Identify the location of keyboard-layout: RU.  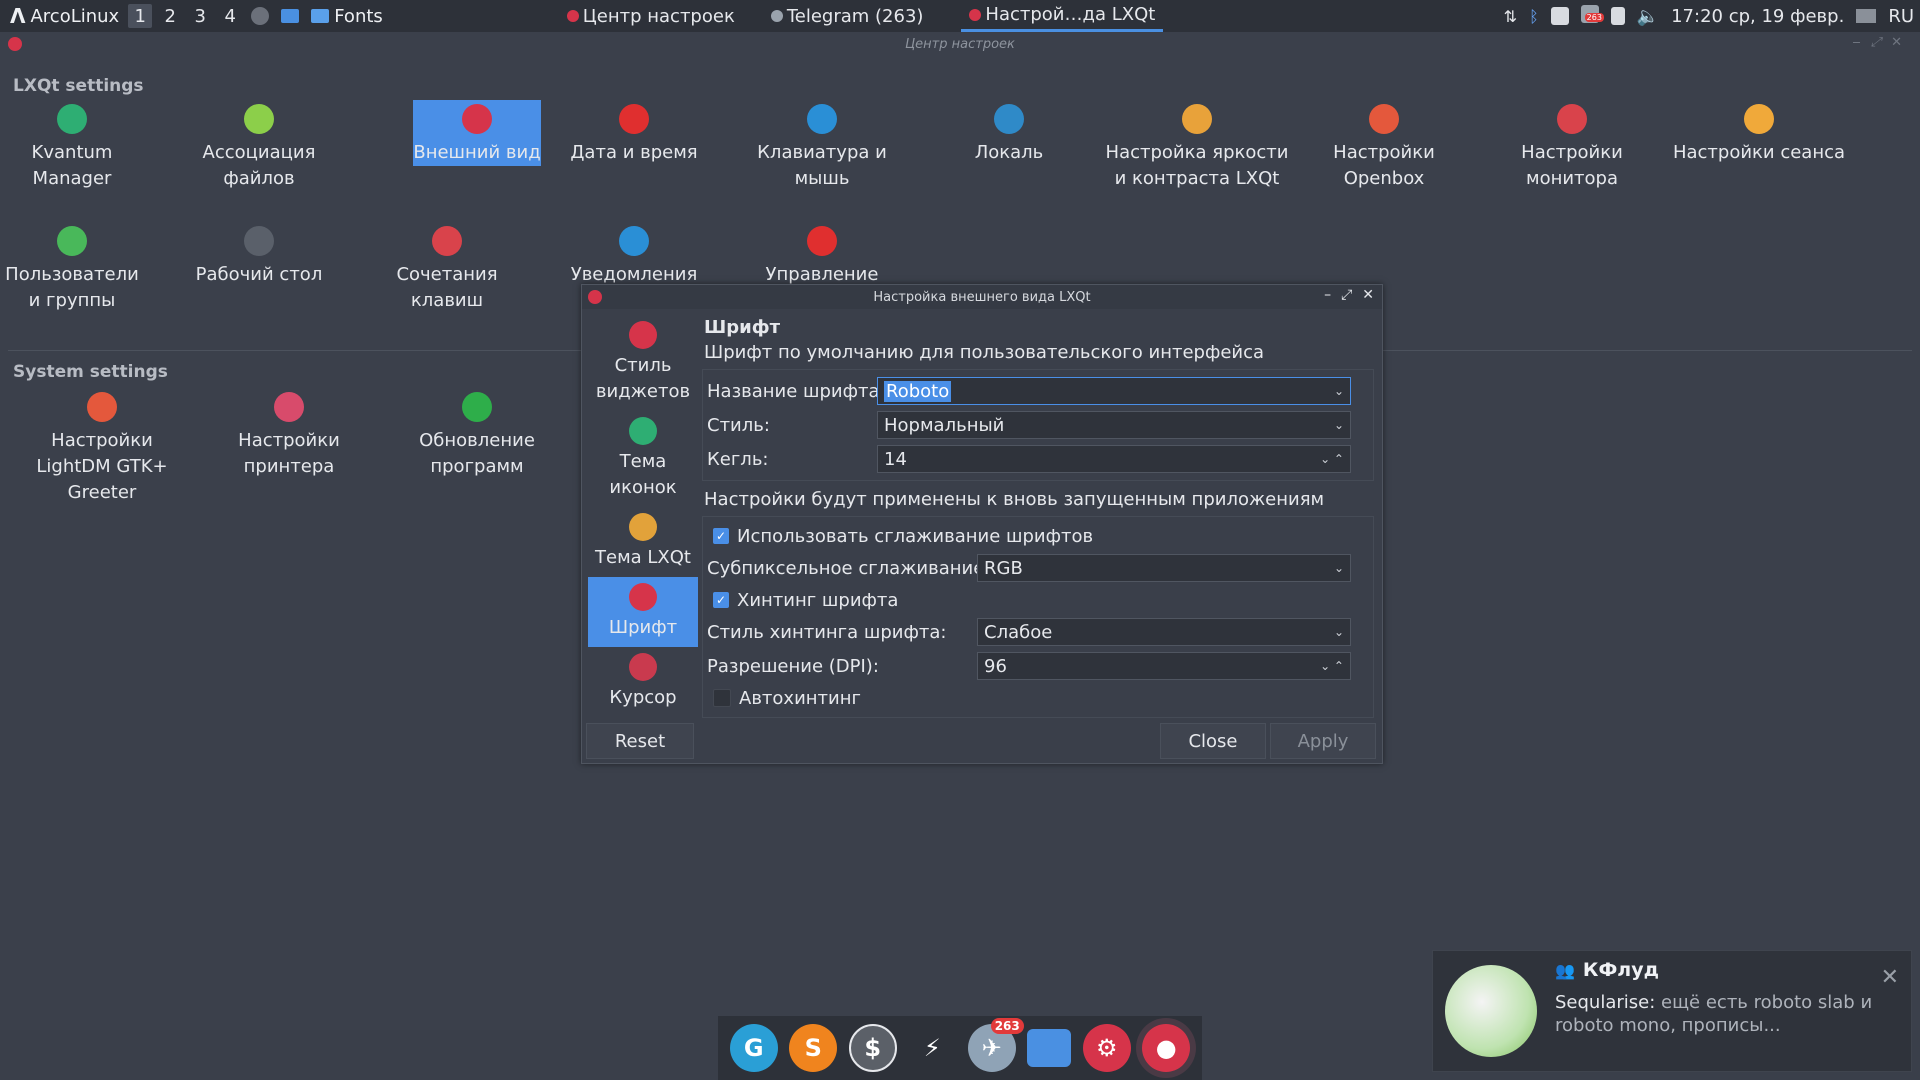
(1901, 16).